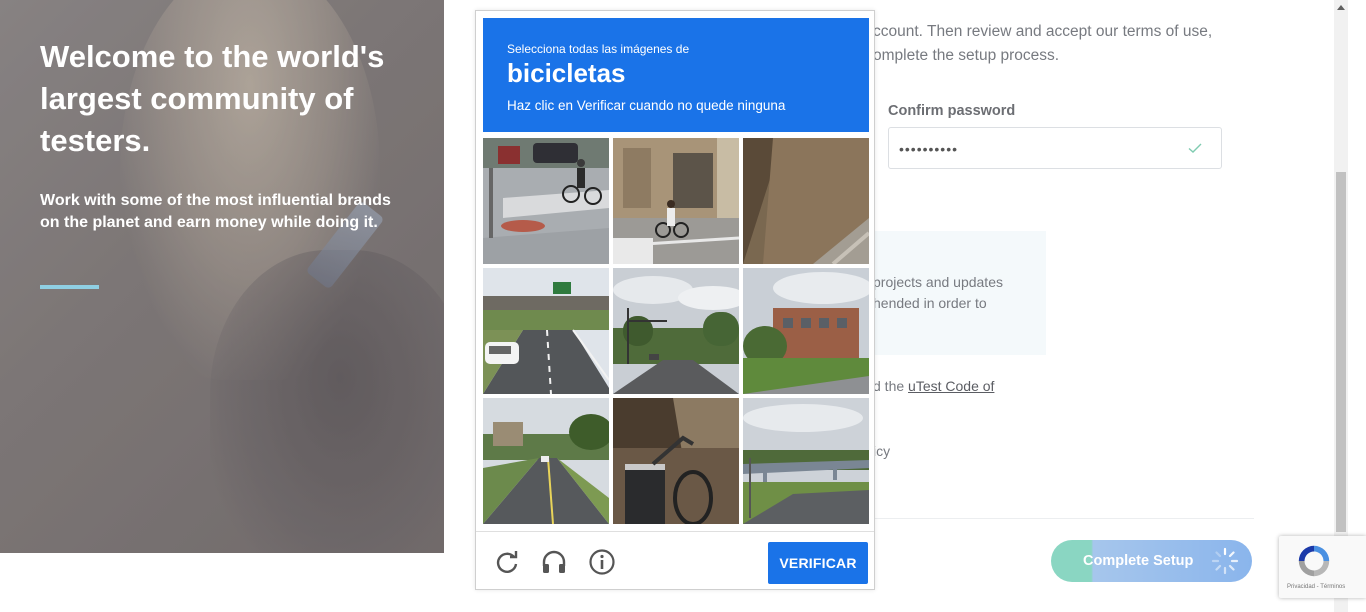 The height and width of the screenshot is (612, 1366). Describe the element at coordinates (566, 73) in the screenshot. I see `captcha-target-object: bicicletas` at that location.